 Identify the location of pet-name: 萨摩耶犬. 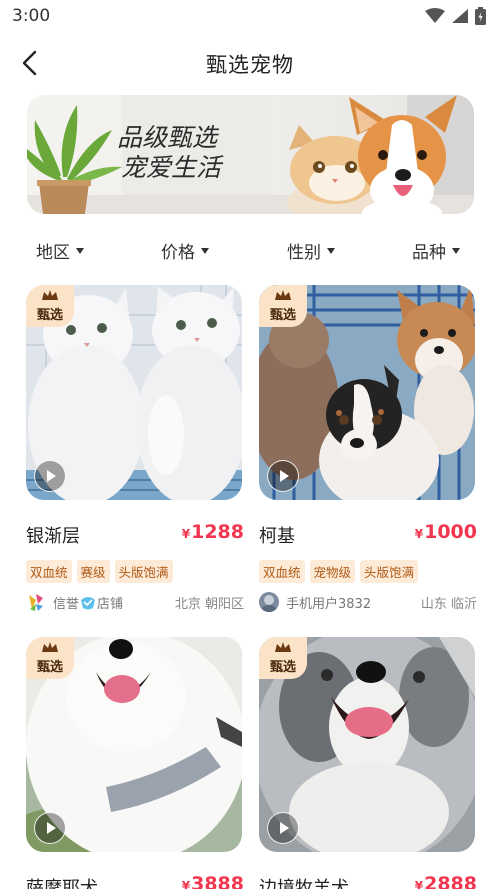
(62, 883).